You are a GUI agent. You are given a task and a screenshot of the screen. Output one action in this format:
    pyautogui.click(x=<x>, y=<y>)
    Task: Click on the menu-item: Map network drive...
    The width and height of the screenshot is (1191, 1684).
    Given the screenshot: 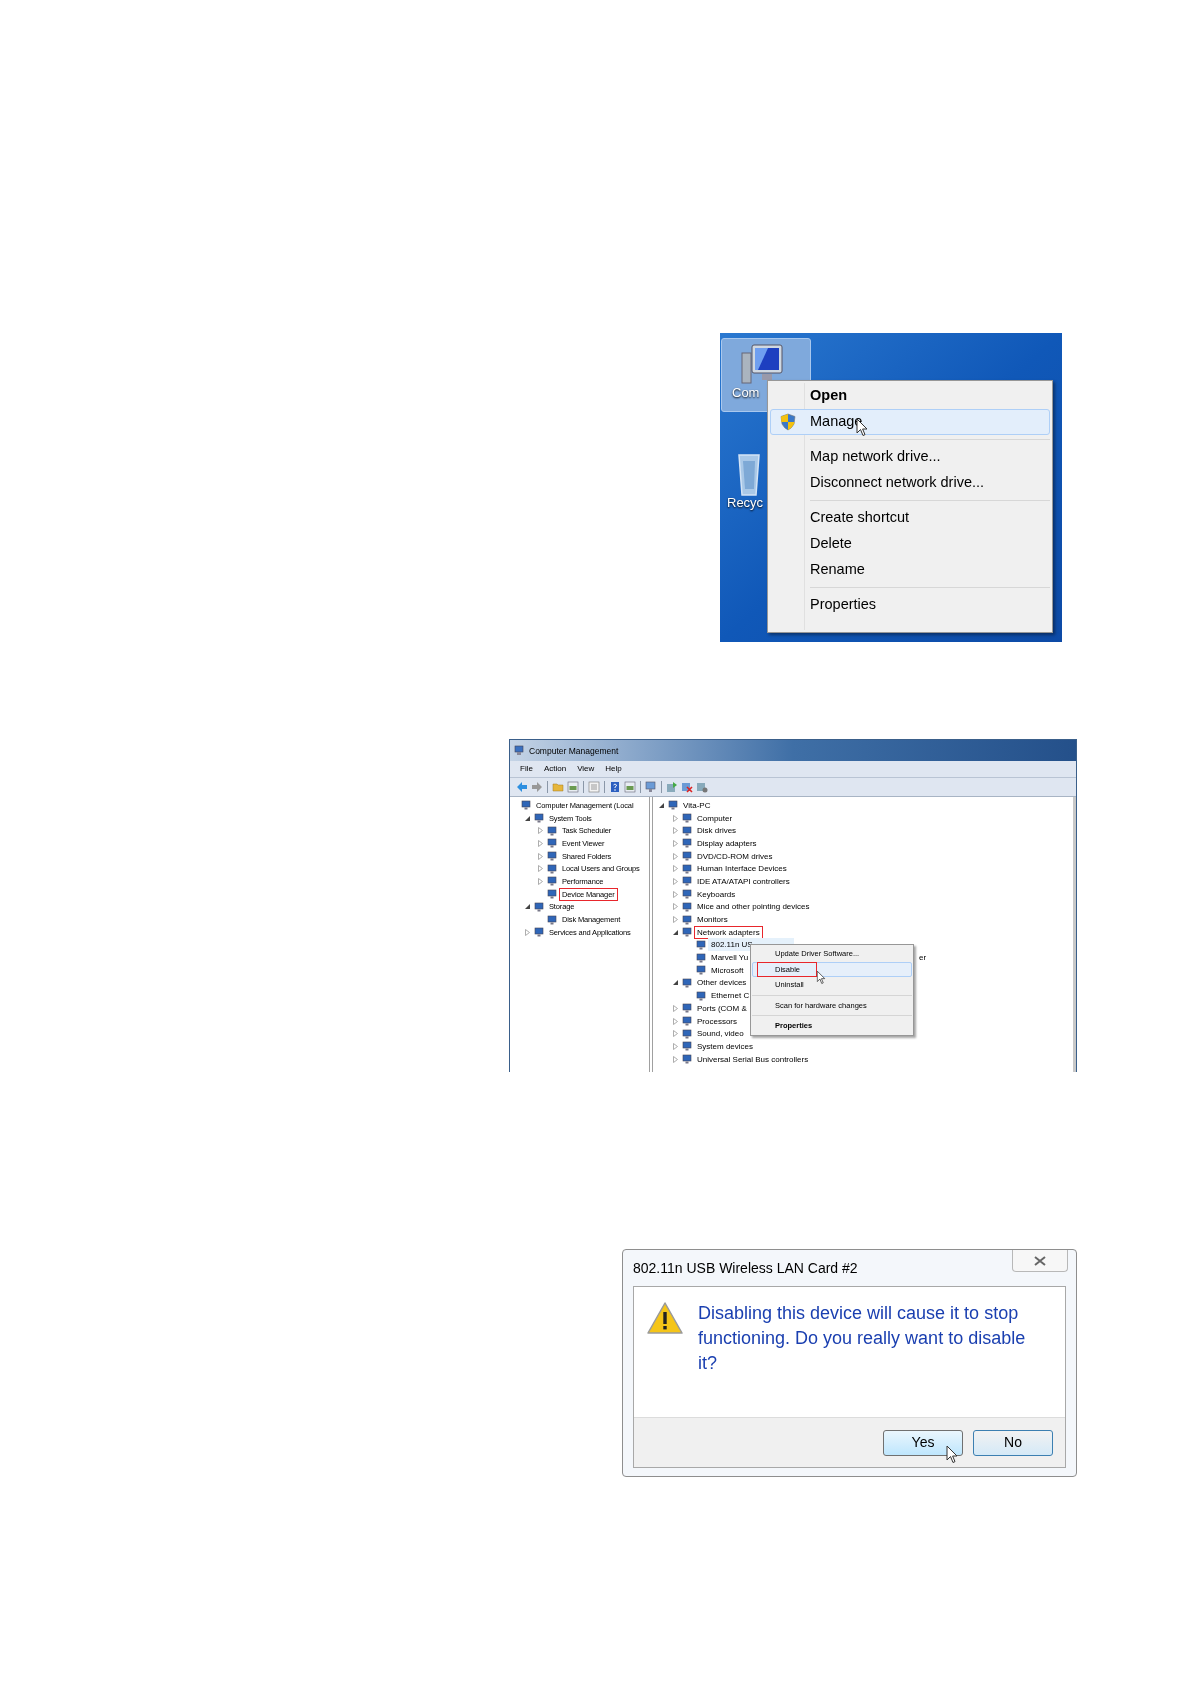 What is the action you would take?
    pyautogui.click(x=910, y=457)
    